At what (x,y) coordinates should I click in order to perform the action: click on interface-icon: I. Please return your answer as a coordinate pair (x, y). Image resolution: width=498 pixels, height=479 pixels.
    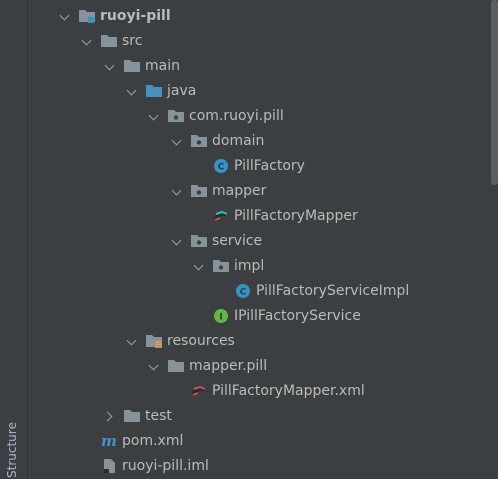
    Looking at the image, I should click on (221, 315).